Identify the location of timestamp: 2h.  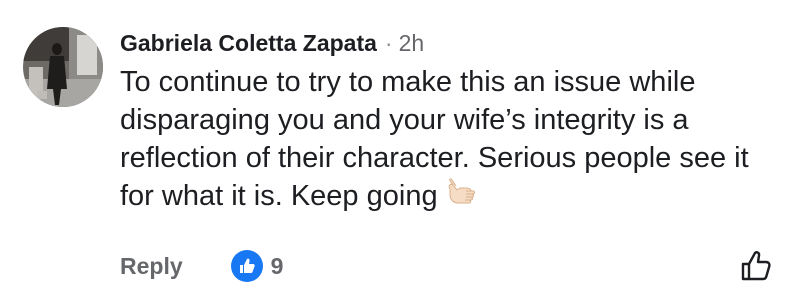
(412, 43).